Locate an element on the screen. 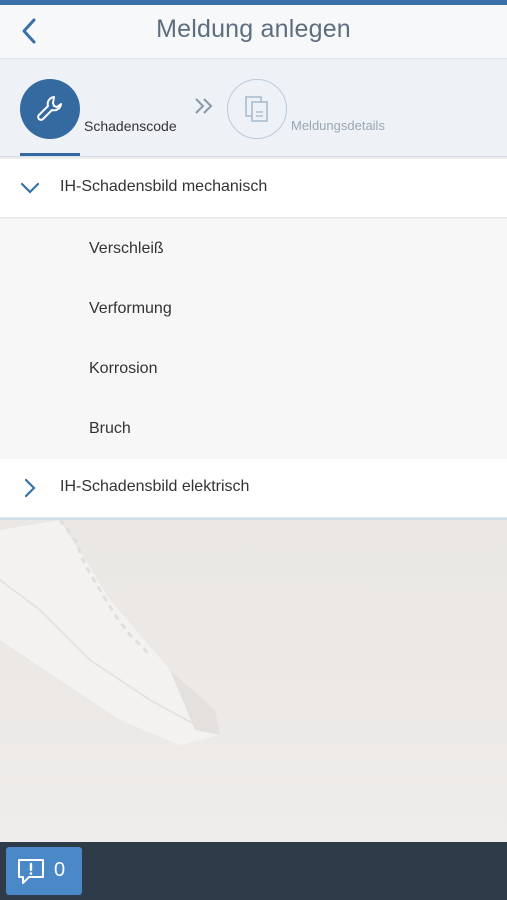 Image resolution: width=507 pixels, height=900 pixels. group-elektrisch: IH-Schadensbild elektrisch is located at coordinates (253, 488).